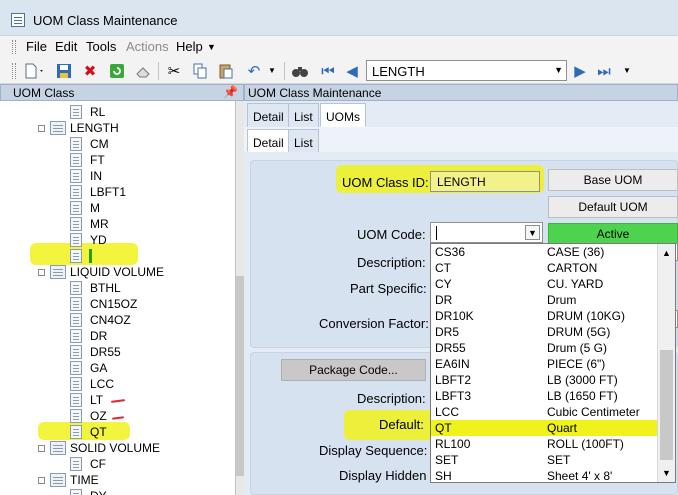 The image size is (678, 495). What do you see at coordinates (391, 398) in the screenshot?
I see `package-description-label: Description:` at bounding box center [391, 398].